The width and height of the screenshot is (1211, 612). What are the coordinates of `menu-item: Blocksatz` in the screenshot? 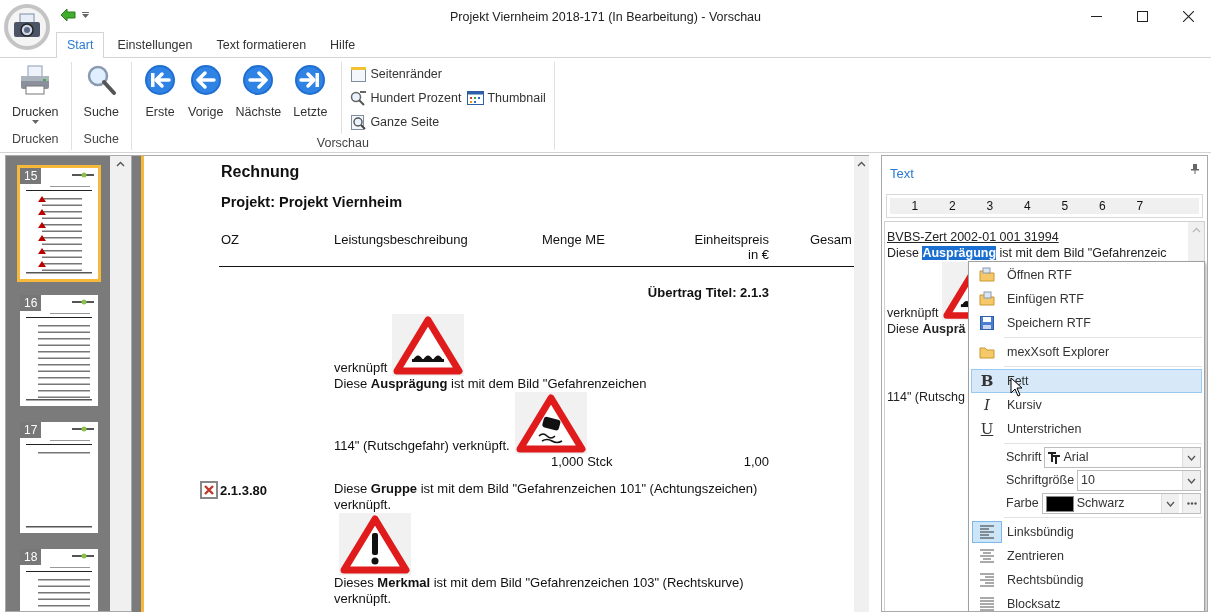 It's located at (1086, 601).